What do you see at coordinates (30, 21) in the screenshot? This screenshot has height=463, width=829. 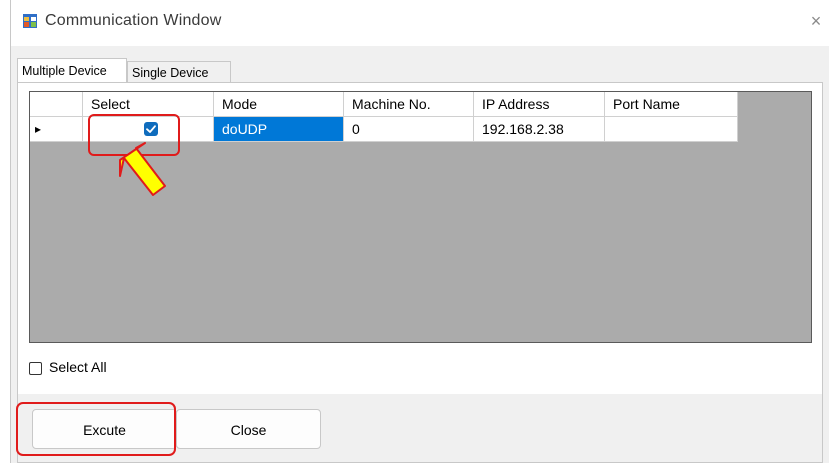 I see `app-window-icon` at bounding box center [30, 21].